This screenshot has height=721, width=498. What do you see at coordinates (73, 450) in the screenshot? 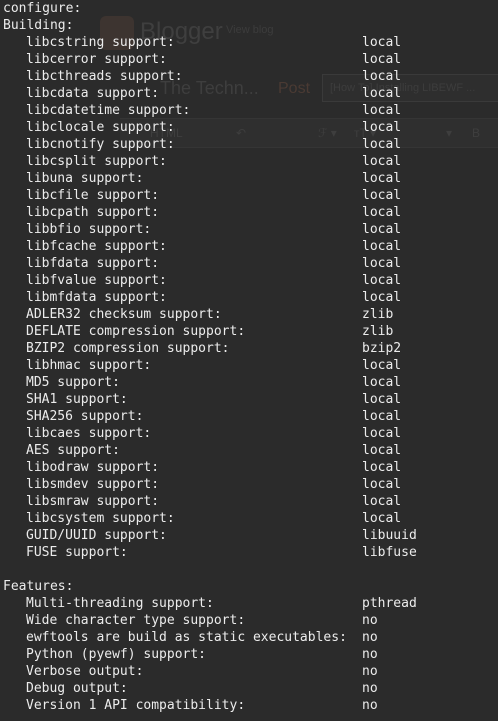
I see `option-label: AES support:` at bounding box center [73, 450].